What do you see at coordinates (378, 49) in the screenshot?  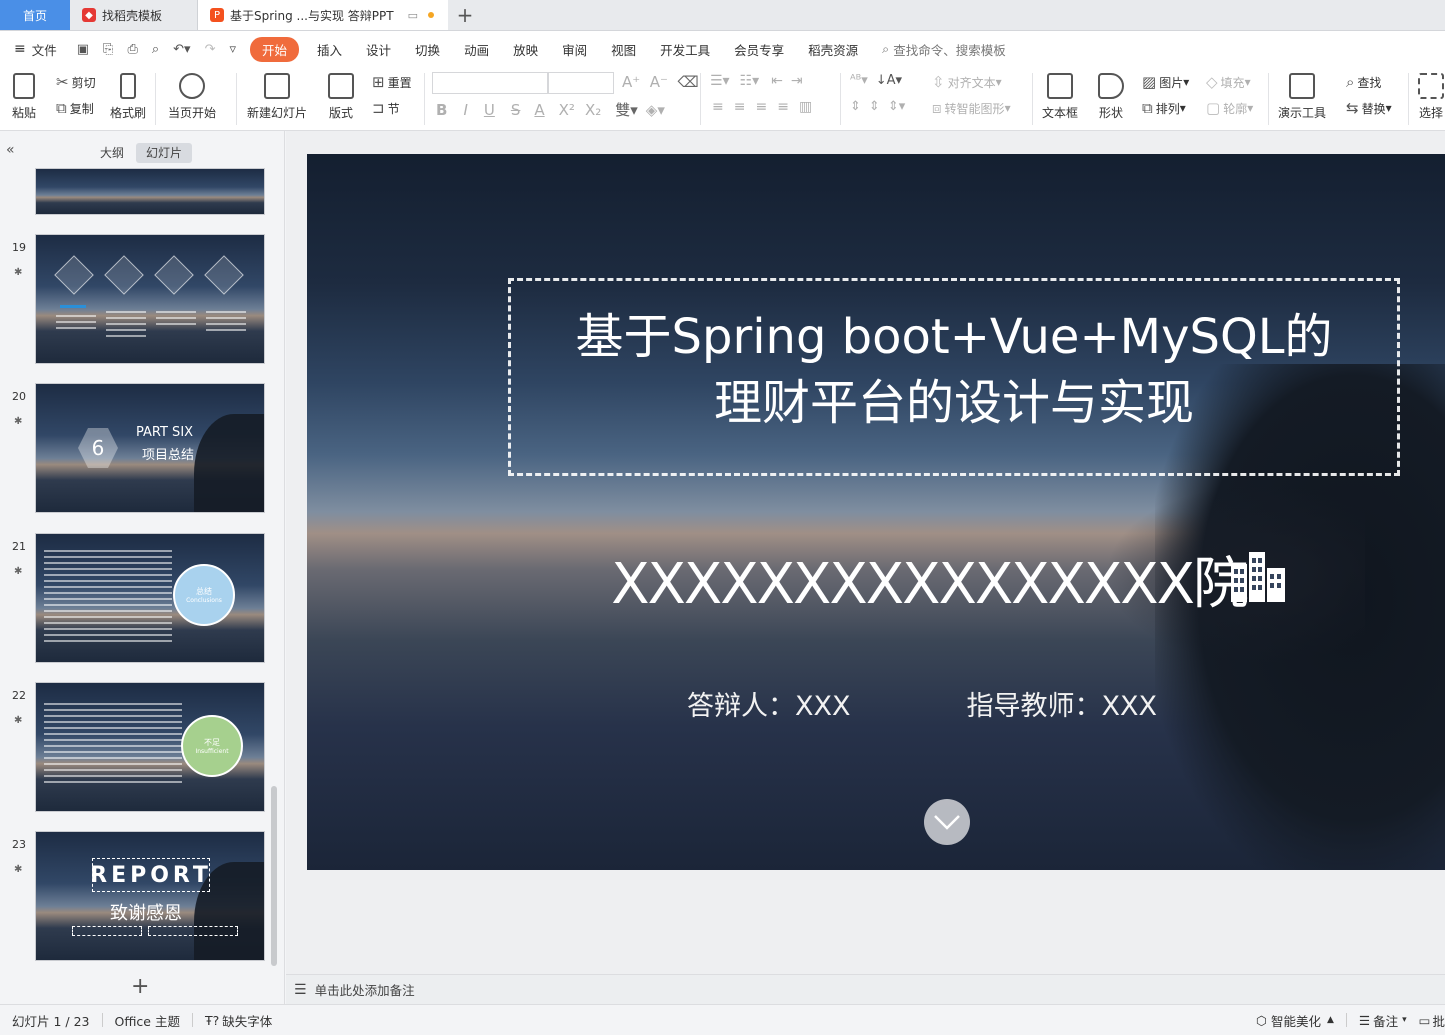 I see `menu-design: 设计` at bounding box center [378, 49].